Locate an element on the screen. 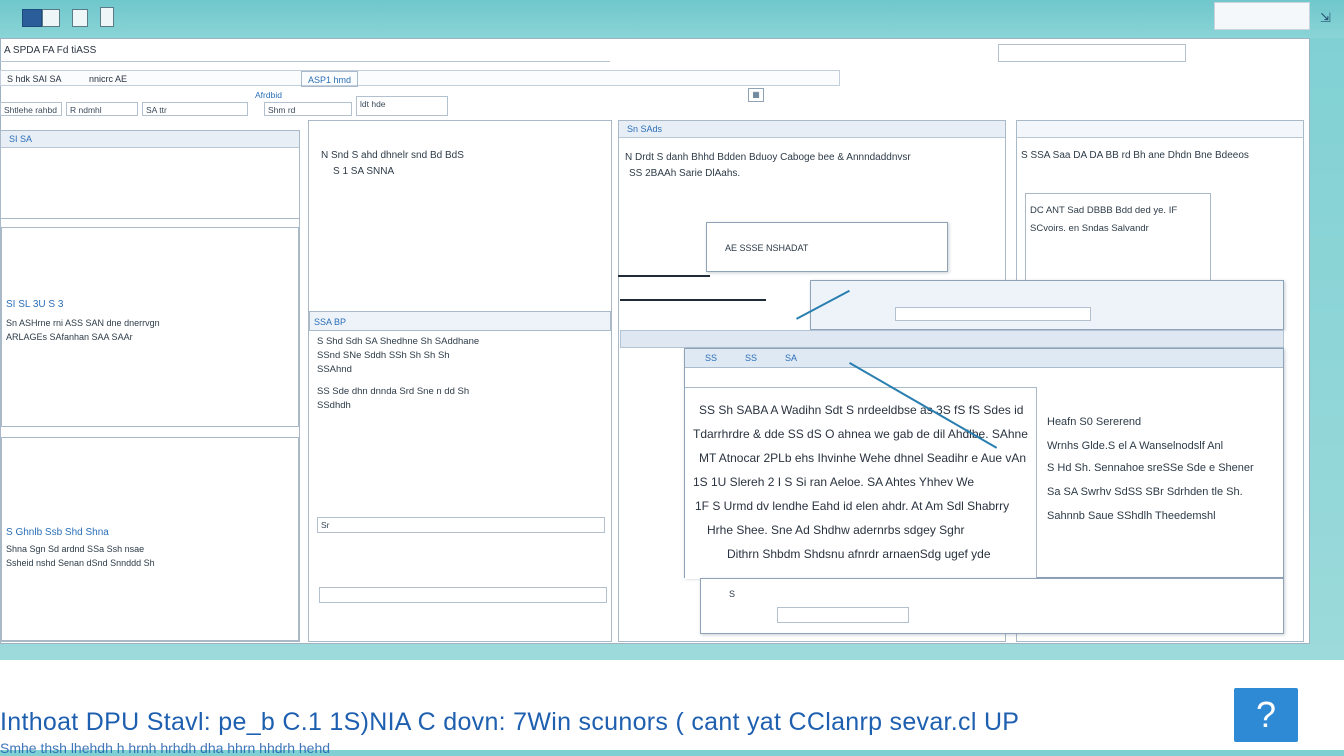 The width and height of the screenshot is (1344, 756). main-dialog-side-4: Sa SA Swrhv SdSS SBr Sdrhden tle Sh. is located at coordinates (1145, 492).